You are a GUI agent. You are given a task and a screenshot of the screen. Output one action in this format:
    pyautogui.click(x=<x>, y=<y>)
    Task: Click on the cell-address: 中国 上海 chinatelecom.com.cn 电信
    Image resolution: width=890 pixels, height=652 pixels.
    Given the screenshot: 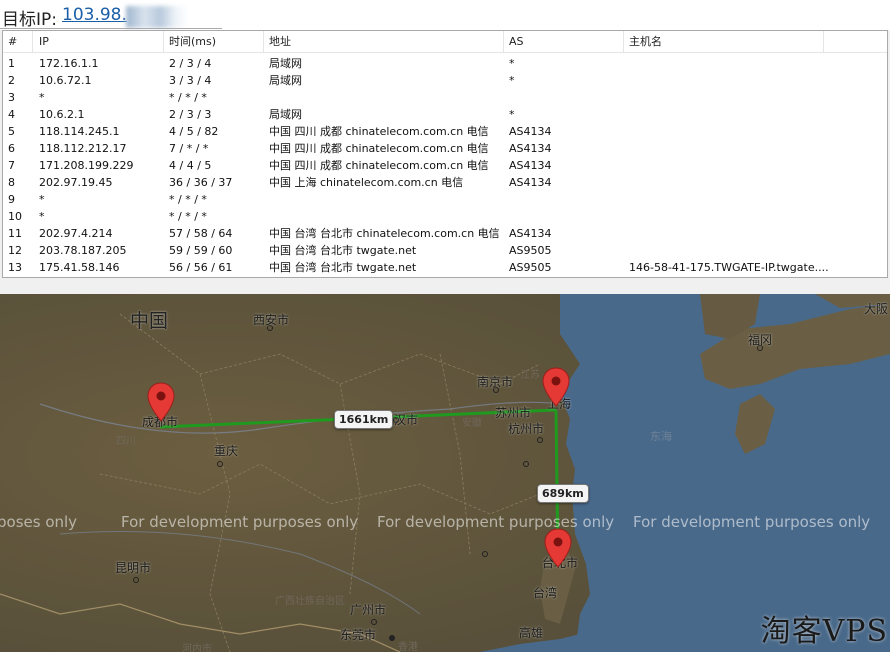 What is the action you would take?
    pyautogui.click(x=366, y=182)
    